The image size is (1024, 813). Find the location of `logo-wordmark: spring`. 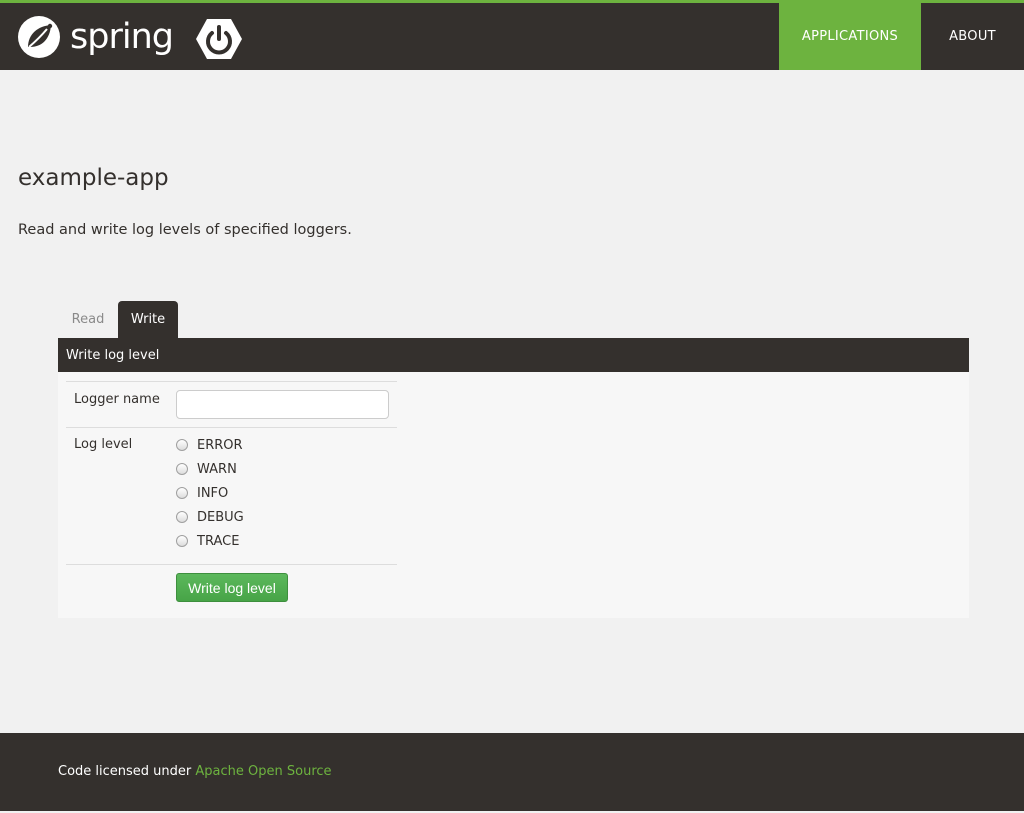

logo-wordmark: spring is located at coordinates (122, 37).